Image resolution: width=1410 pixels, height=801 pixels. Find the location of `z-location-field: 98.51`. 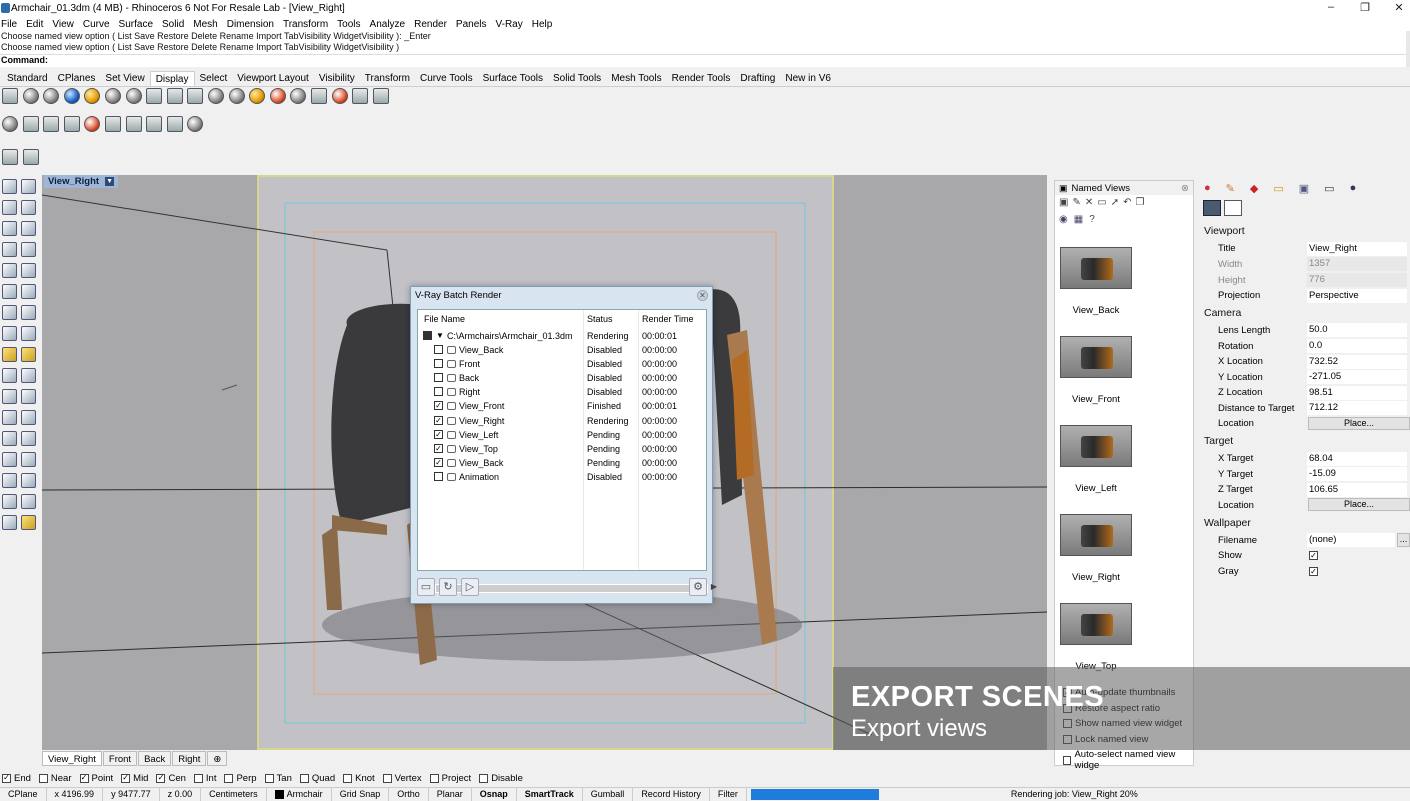

z-location-field: 98.51 is located at coordinates (1357, 393).